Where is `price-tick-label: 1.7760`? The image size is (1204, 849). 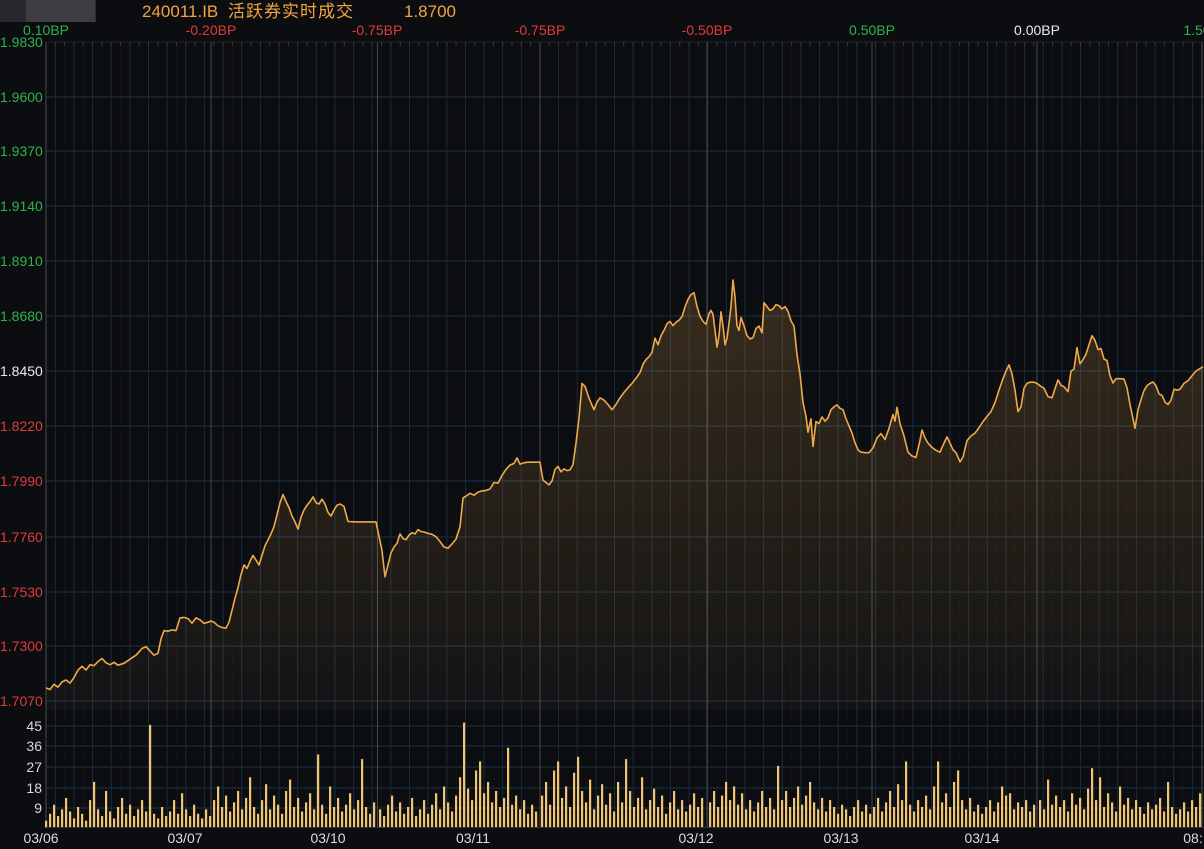 price-tick-label: 1.7760 is located at coordinates (21, 537).